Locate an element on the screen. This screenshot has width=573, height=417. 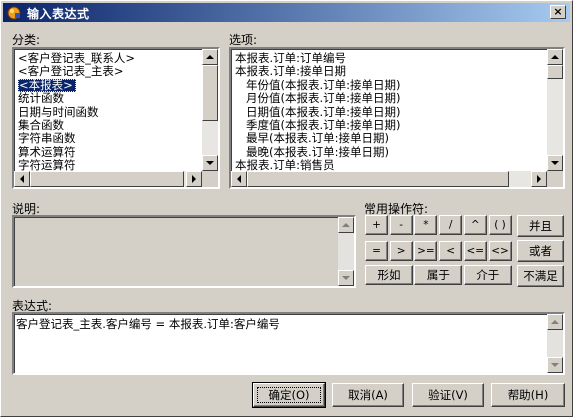
list-item: 最晚(本报表.订单:接单日期) is located at coordinates (389, 152).